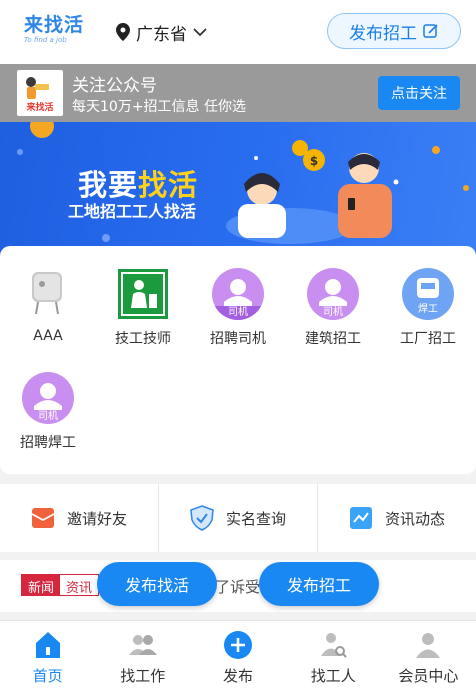 The height and width of the screenshot is (690, 476). Describe the element at coordinates (360, 518) in the screenshot. I see `trend-chart-icon` at that location.